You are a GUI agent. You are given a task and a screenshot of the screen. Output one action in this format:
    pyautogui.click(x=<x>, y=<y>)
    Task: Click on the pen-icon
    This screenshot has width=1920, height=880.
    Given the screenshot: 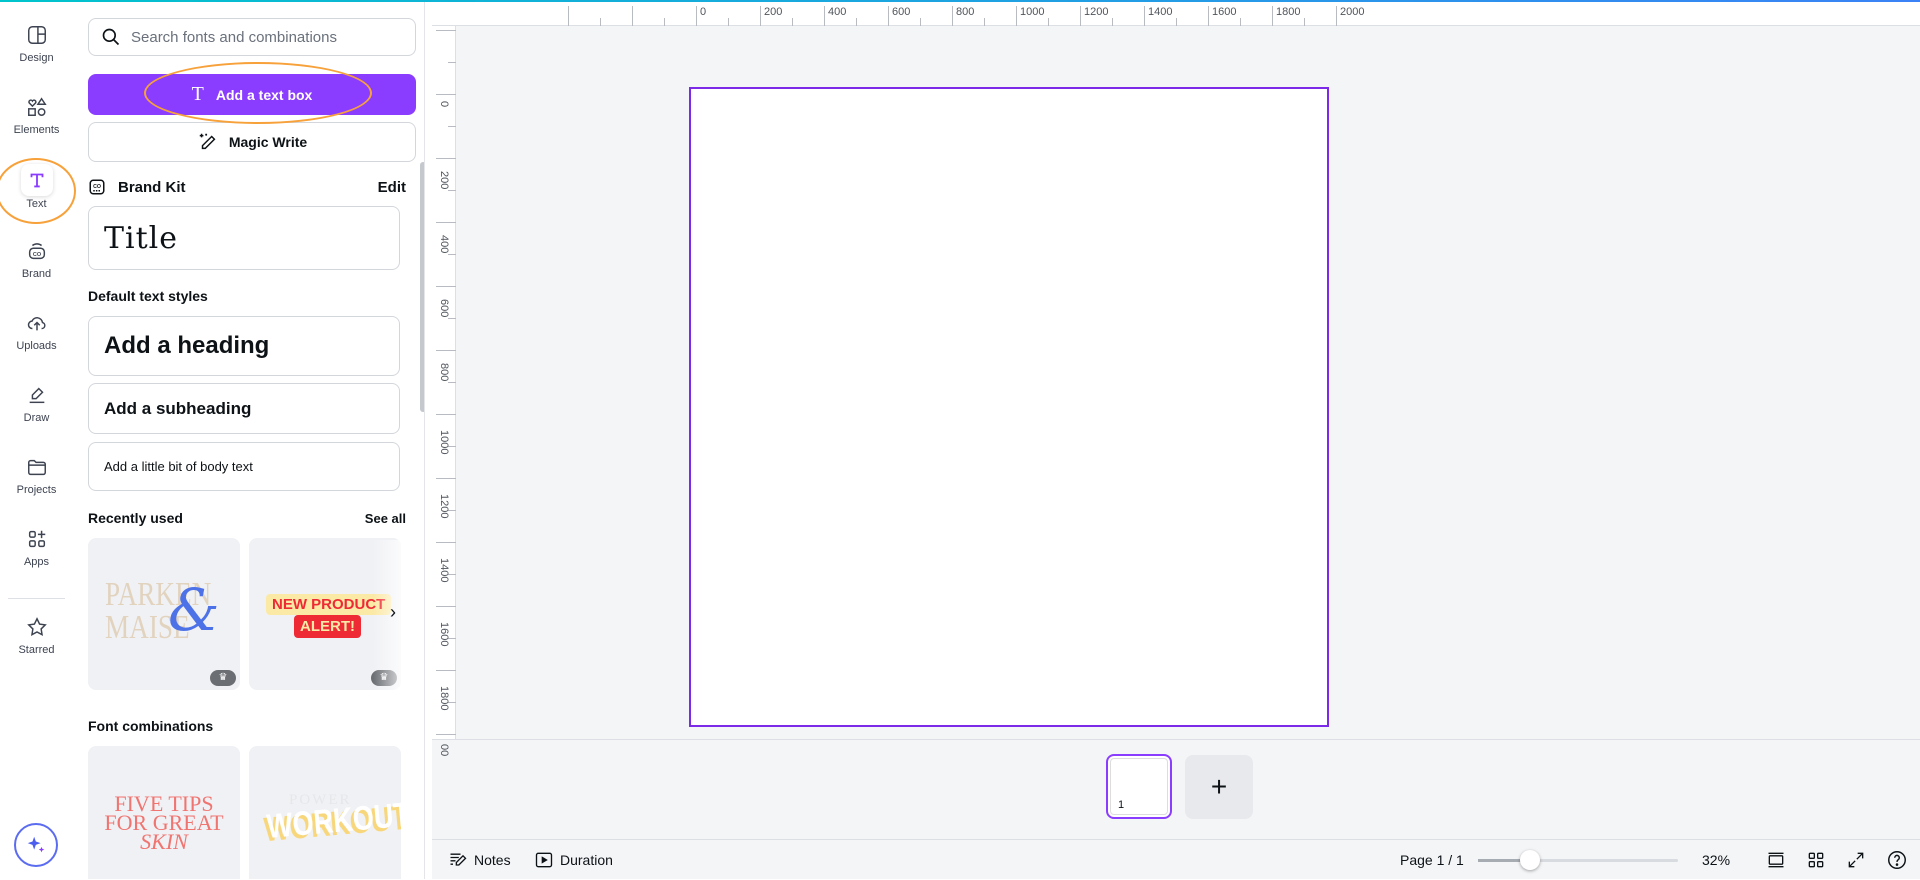 What is the action you would take?
    pyautogui.click(x=36, y=395)
    